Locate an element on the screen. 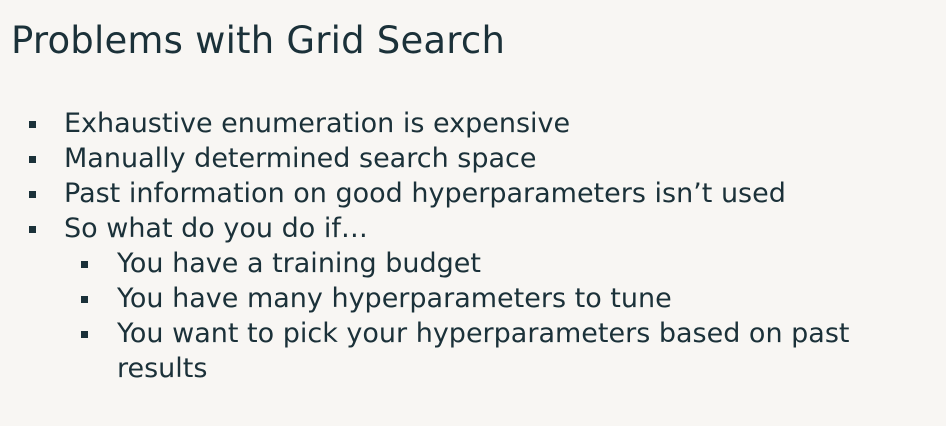  bullet-item: Manually determined search space is located at coordinates (473, 158).